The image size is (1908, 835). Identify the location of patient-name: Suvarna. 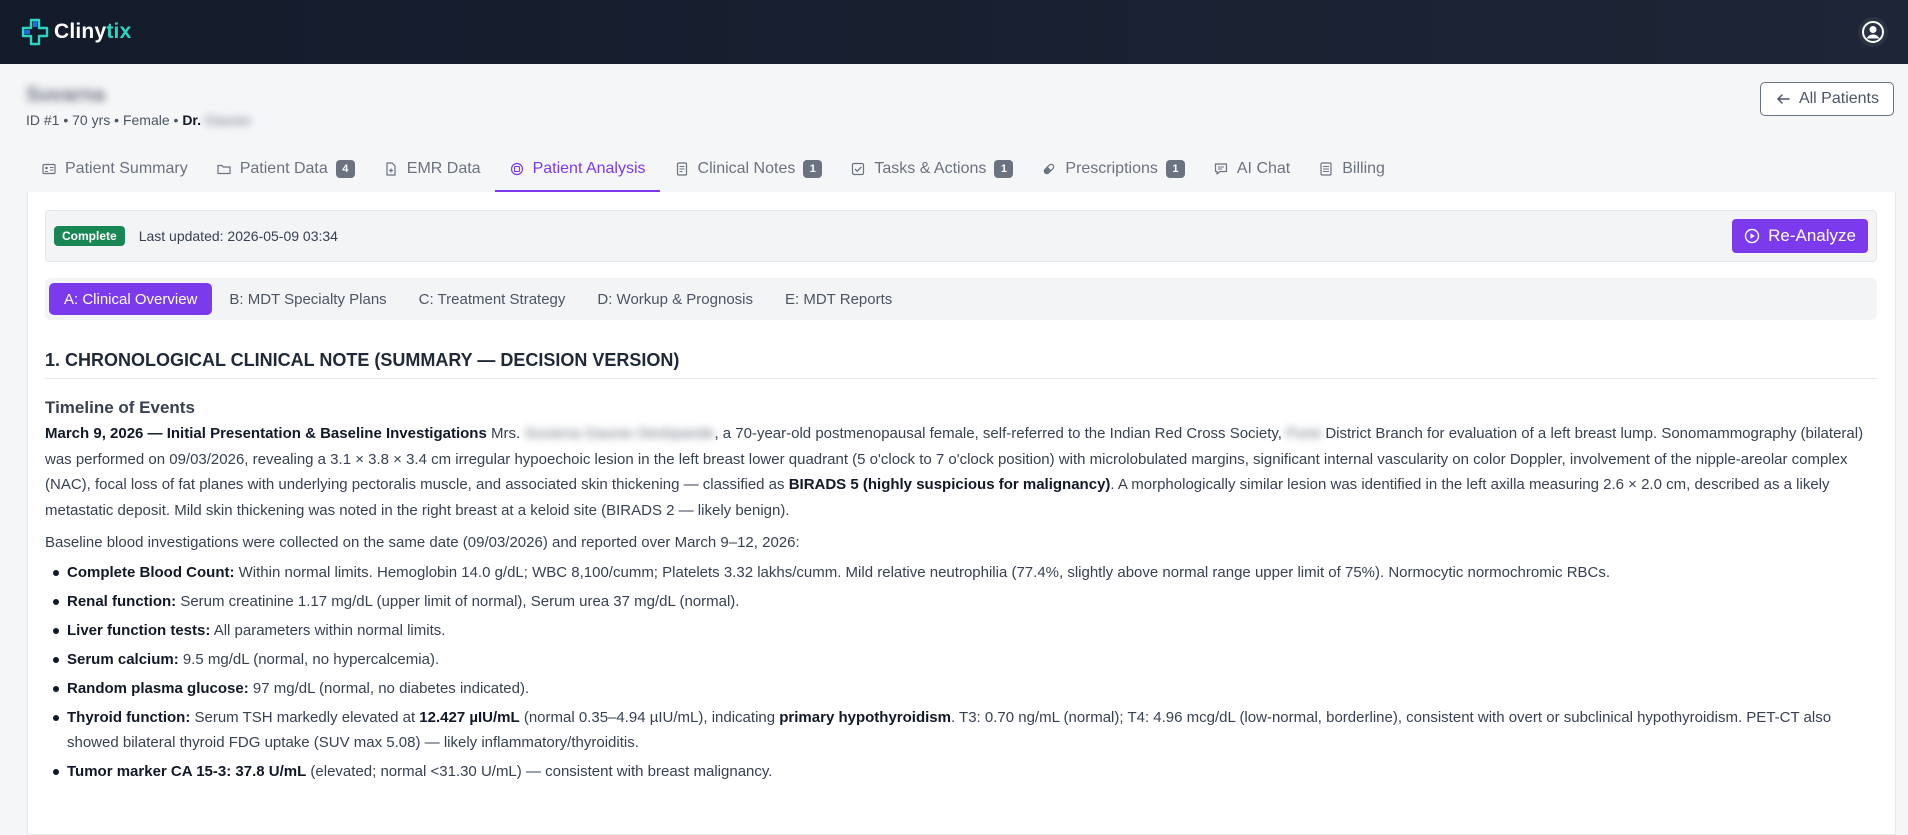
(65, 95).